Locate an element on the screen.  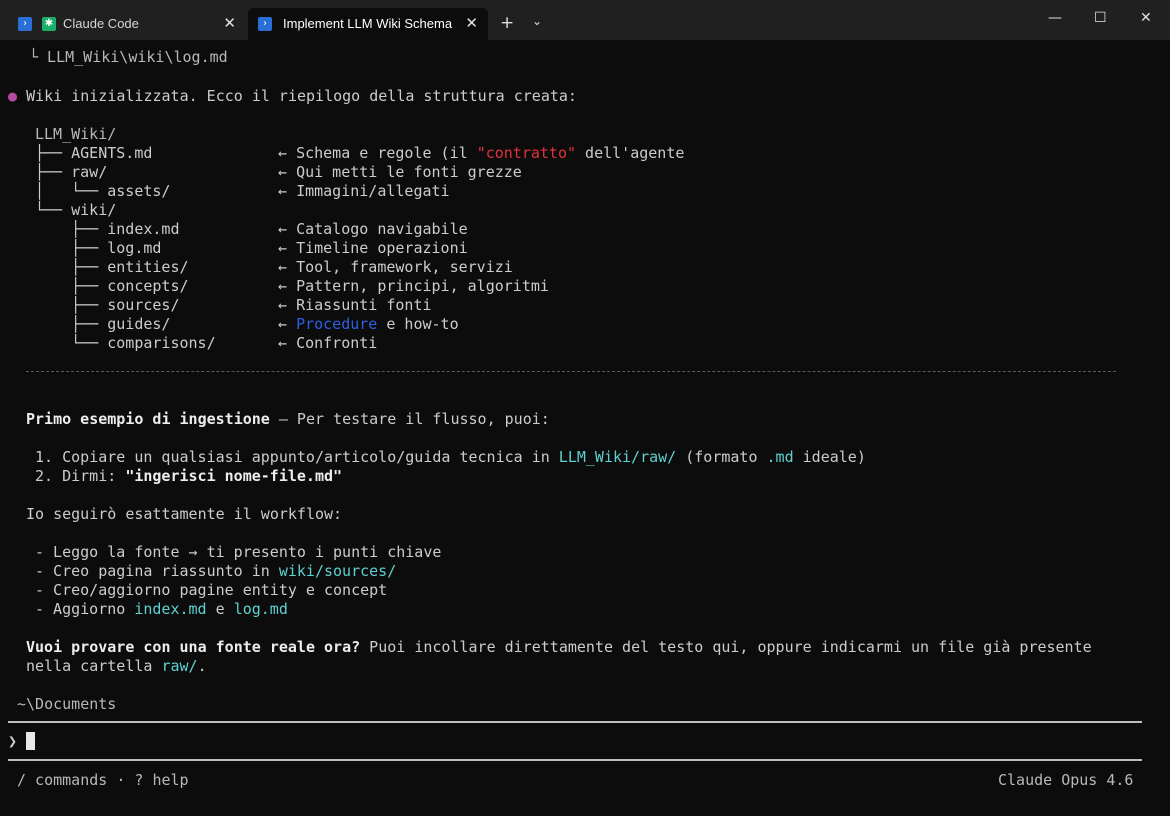
tree-prefix: ├── entities/ is located at coordinates (112, 267).